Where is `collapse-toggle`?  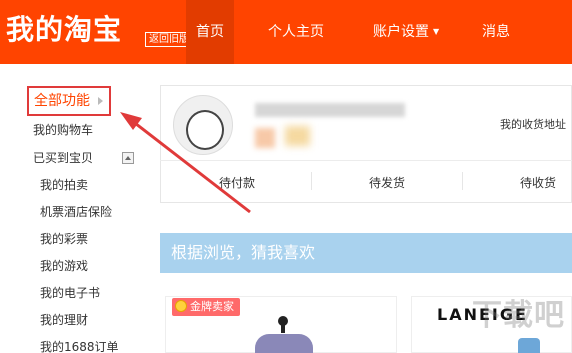 collapse-toggle is located at coordinates (128, 158).